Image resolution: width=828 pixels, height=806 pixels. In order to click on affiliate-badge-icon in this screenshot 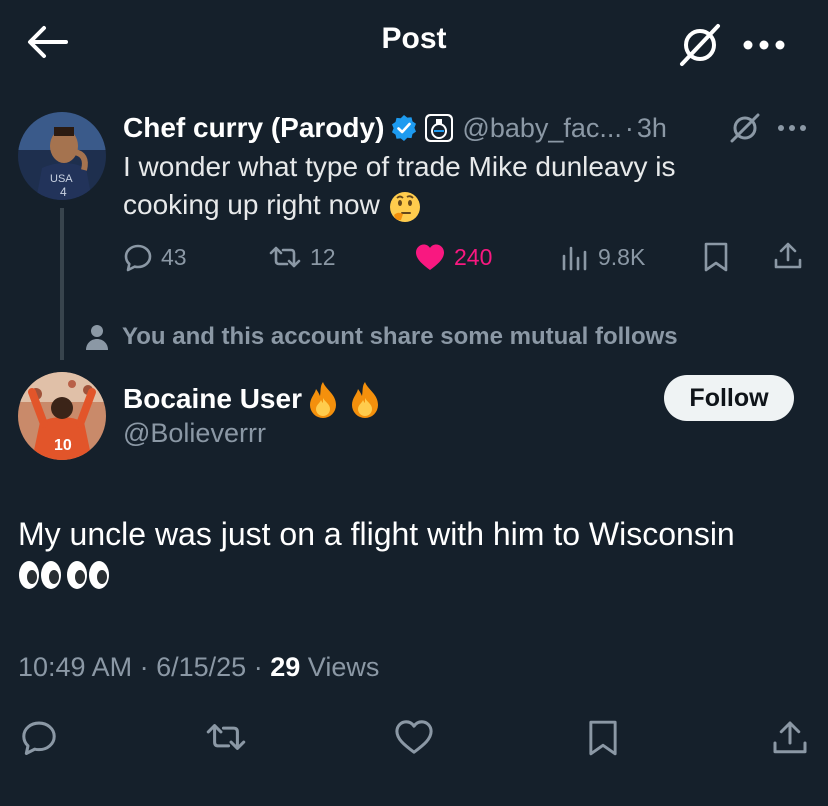, I will do `click(439, 128)`.